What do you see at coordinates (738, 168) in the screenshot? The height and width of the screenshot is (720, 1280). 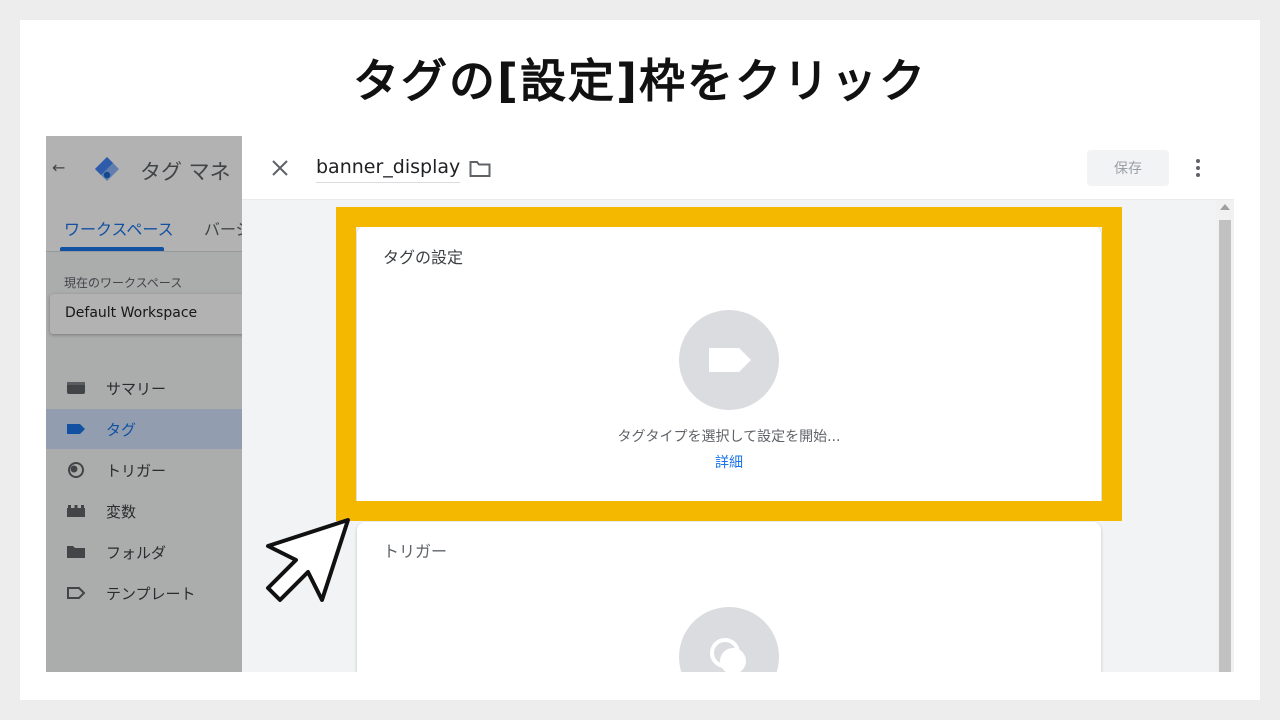 I see `editor-header: banner_display 保存` at bounding box center [738, 168].